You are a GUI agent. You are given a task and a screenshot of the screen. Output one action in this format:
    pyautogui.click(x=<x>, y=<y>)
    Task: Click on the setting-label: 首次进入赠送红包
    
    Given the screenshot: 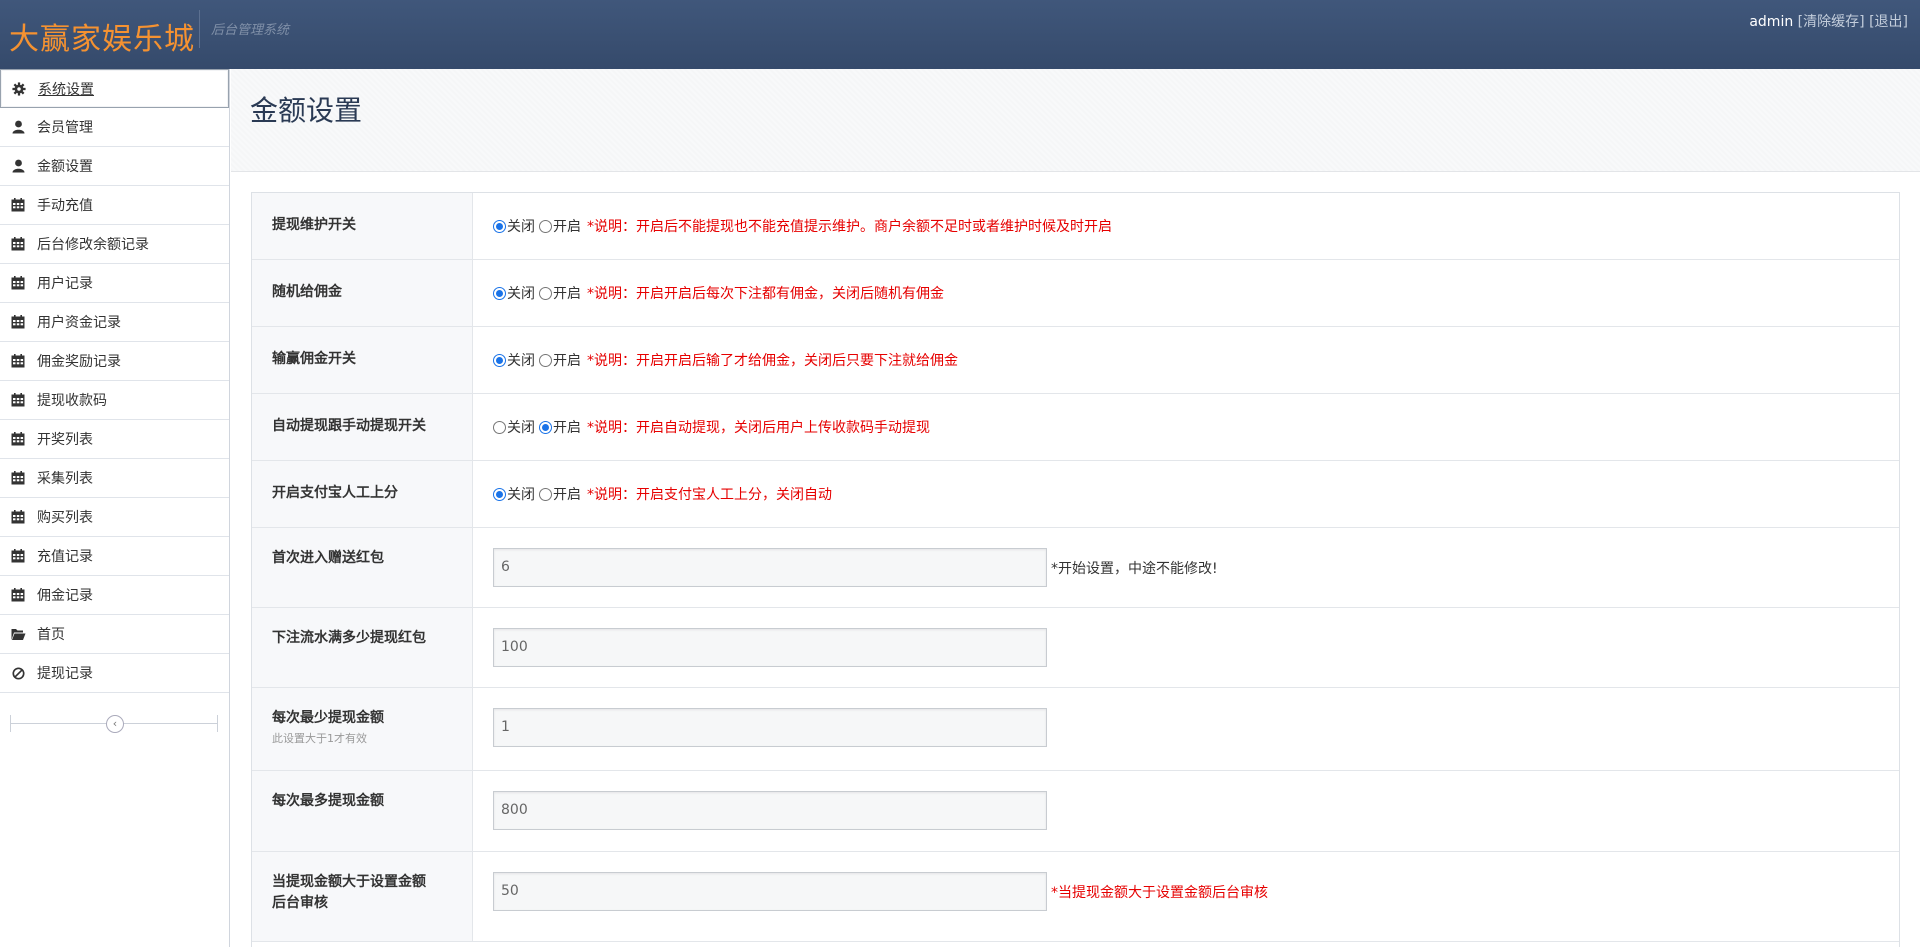 What is the action you would take?
    pyautogui.click(x=328, y=558)
    